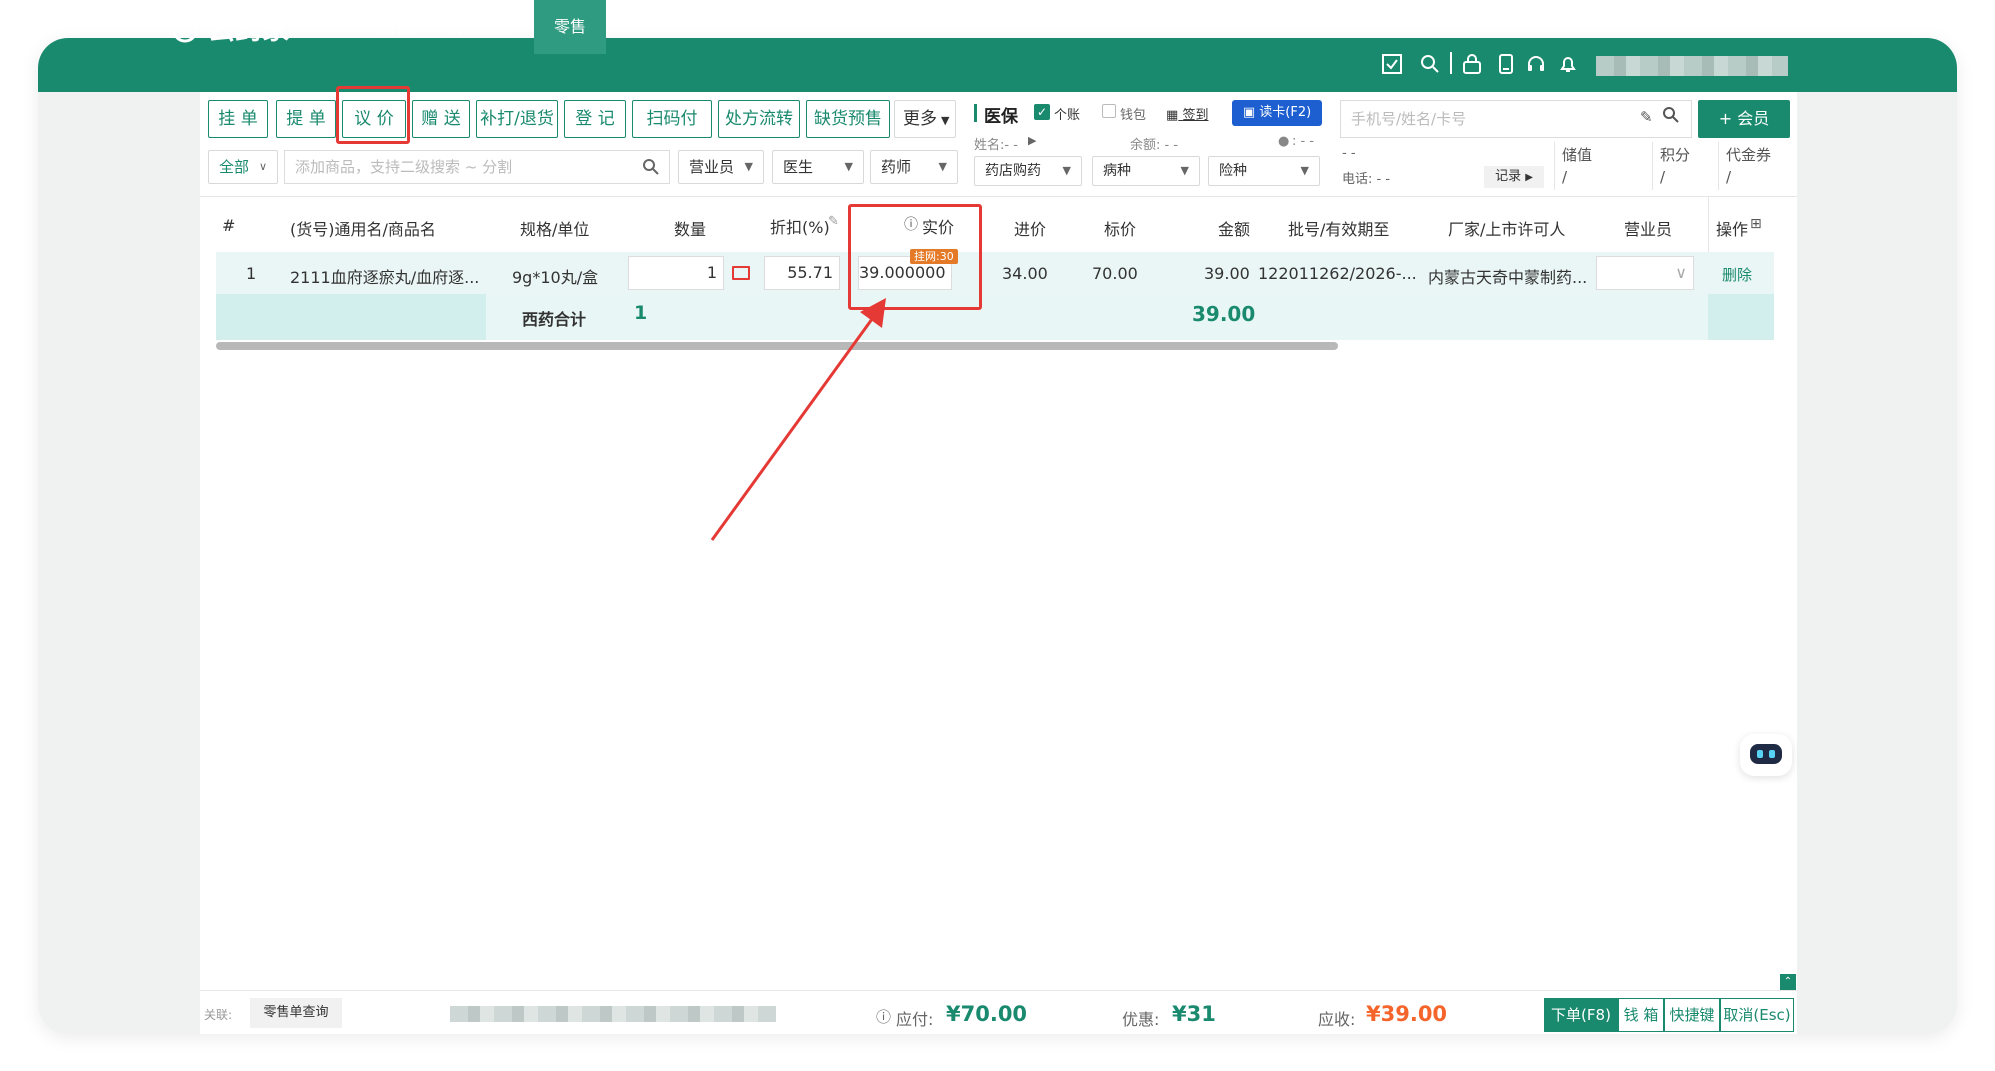  Describe the element at coordinates (690, 228) in the screenshot. I see `col-header-qty: 数量` at that location.